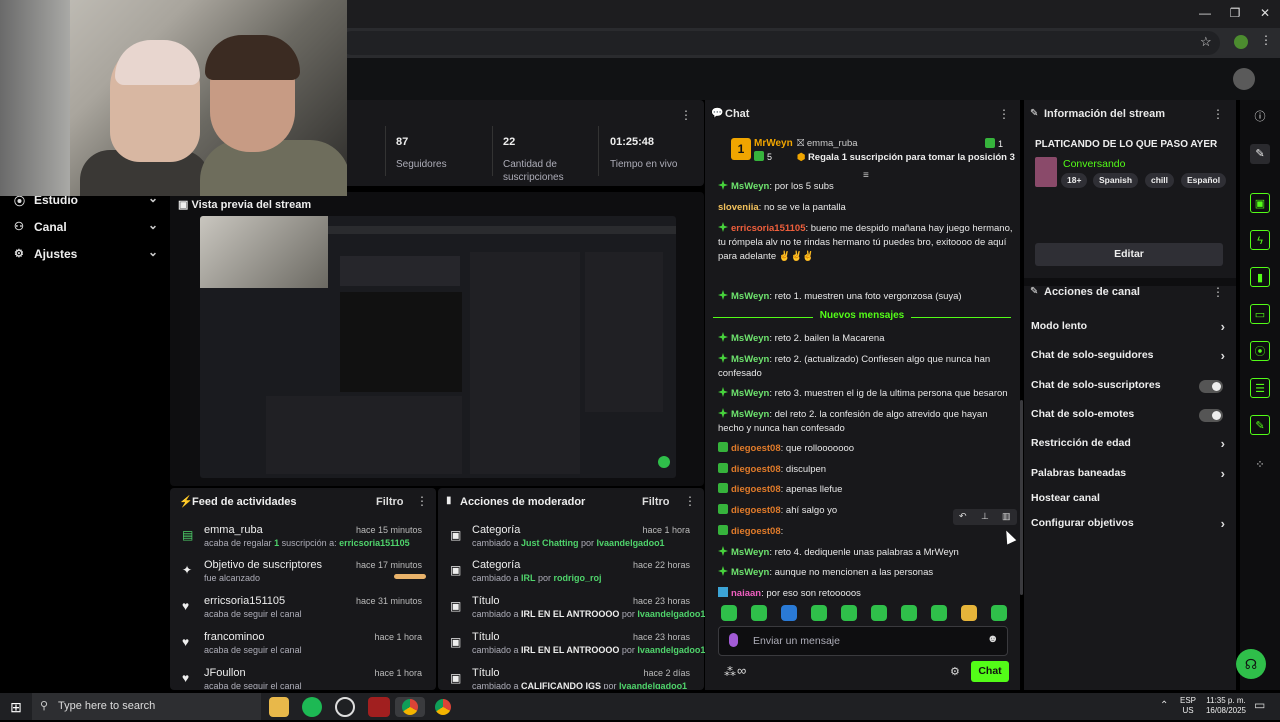 This screenshot has width=1280, height=722. I want to click on address-bar, so click(780, 43).